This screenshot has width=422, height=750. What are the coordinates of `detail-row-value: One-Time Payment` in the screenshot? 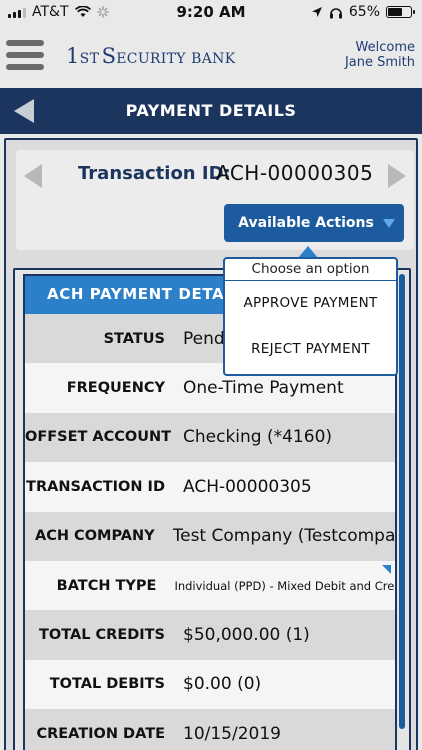 It's located at (263, 388).